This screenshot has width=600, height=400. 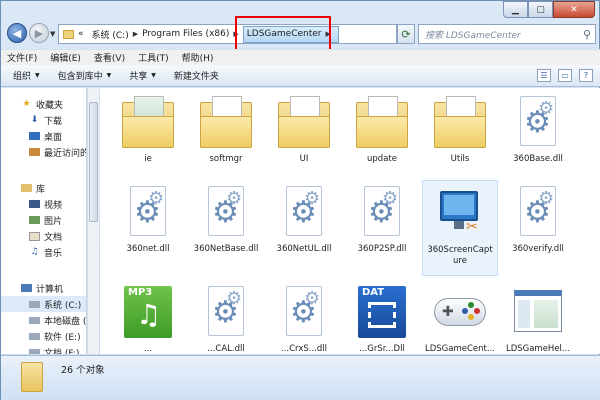 I want to click on nav-drive-f-label: 文档 (F:), so click(x=62, y=351).